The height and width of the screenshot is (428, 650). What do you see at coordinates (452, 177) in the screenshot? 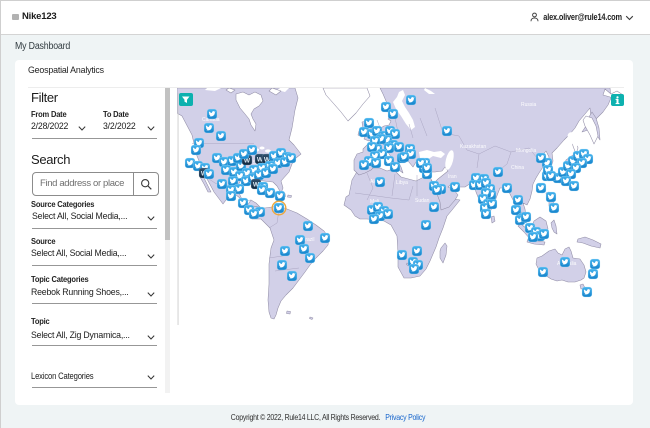
I see `svg-text: Iran` at bounding box center [452, 177].